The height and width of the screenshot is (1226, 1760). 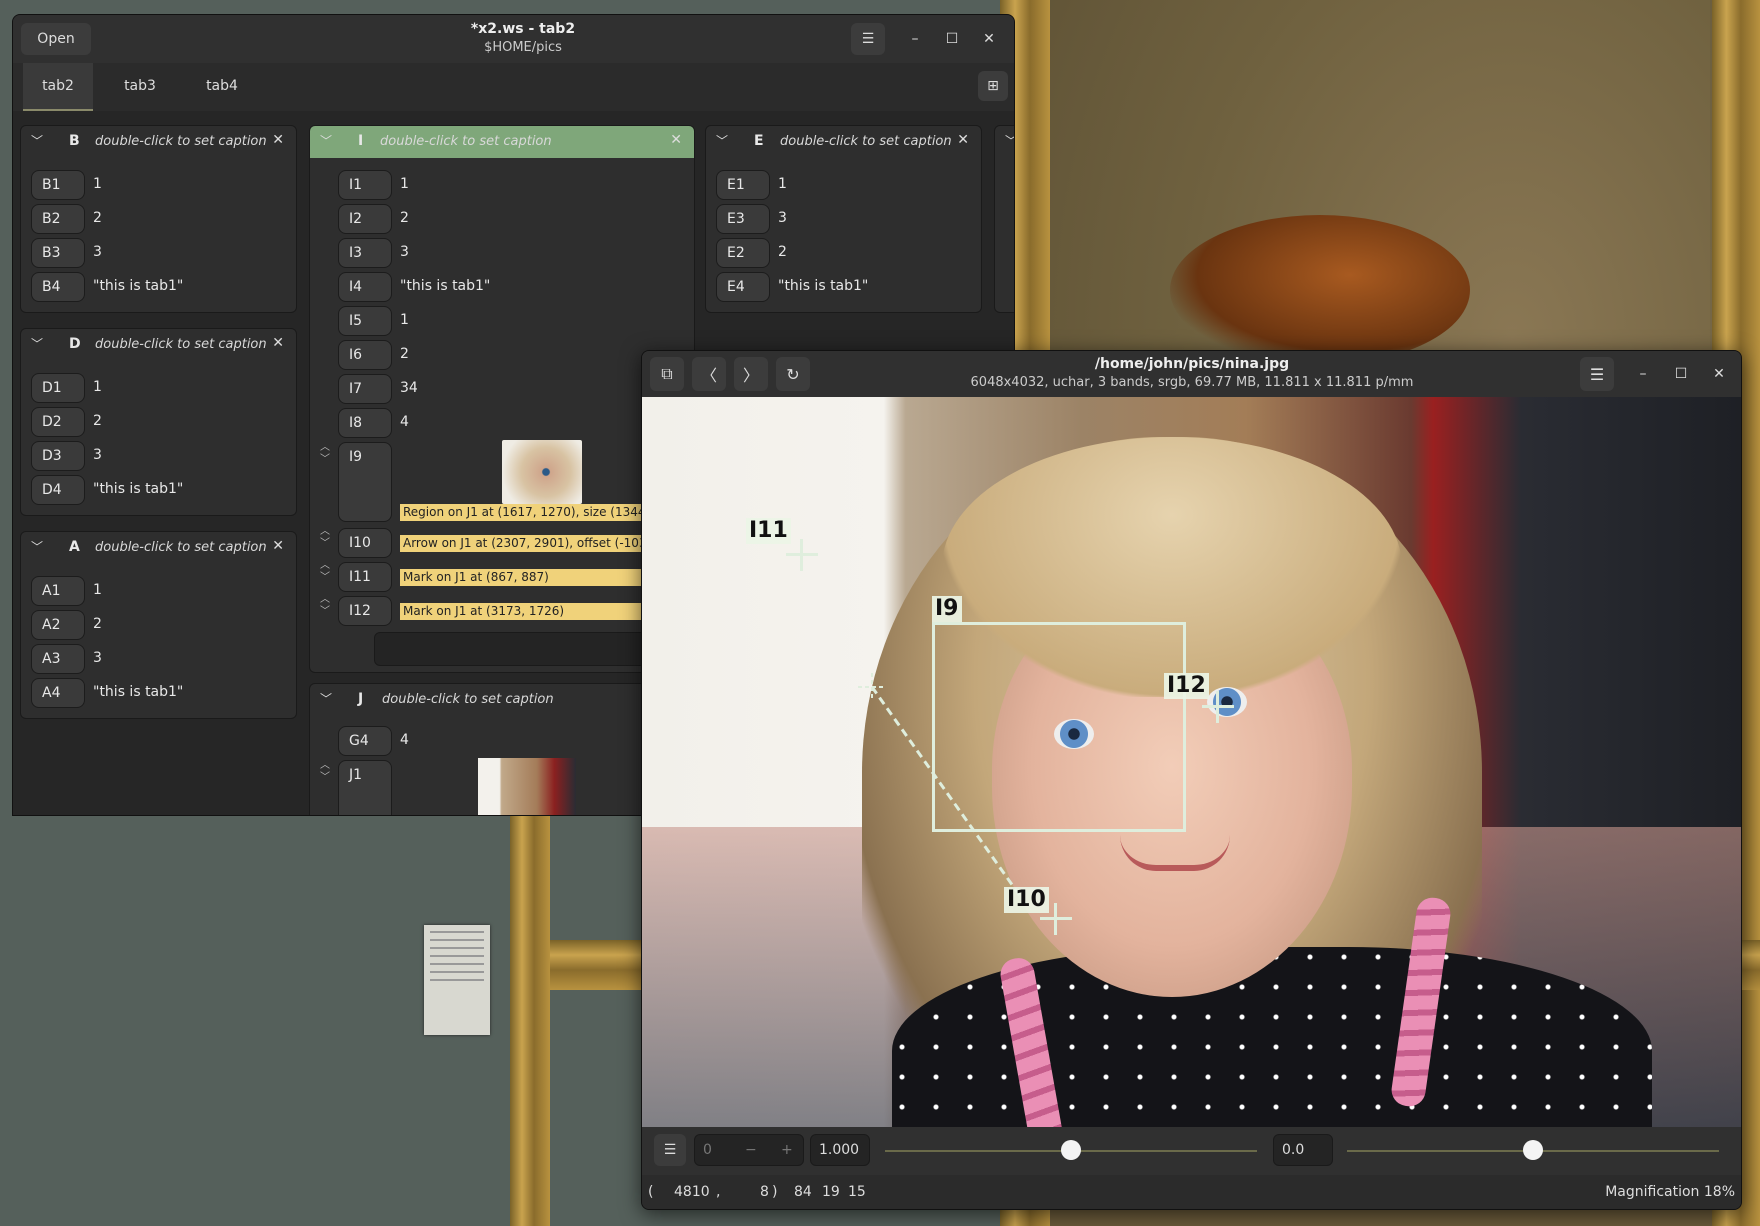 What do you see at coordinates (365, 389) in the screenshot?
I see `row-button: I7` at bounding box center [365, 389].